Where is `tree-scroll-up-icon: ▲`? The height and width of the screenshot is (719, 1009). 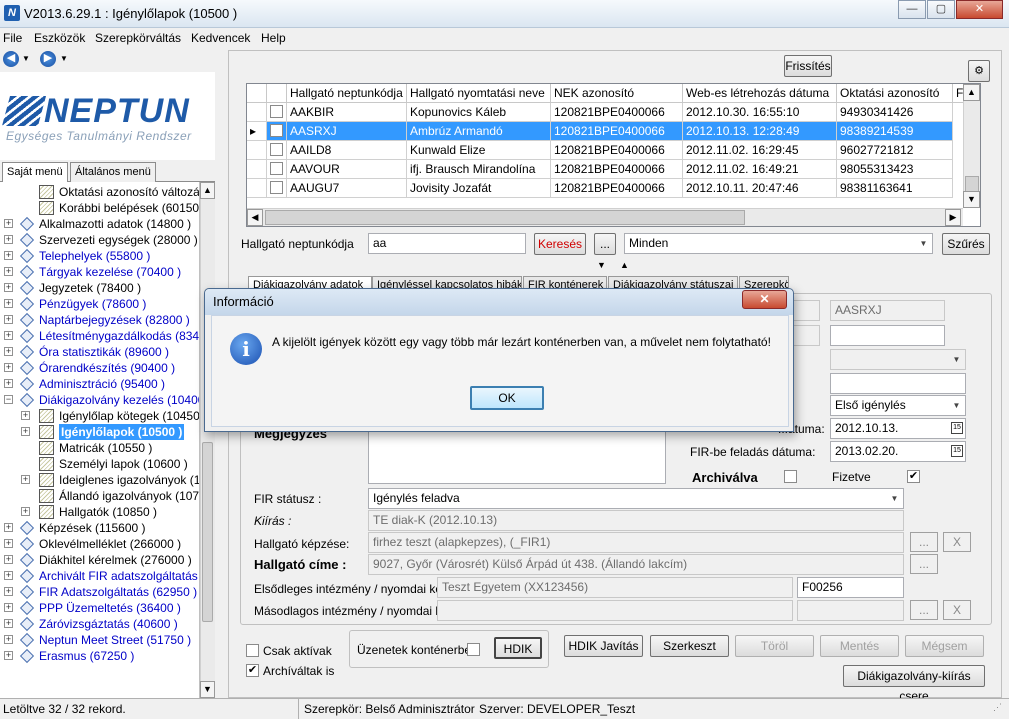
tree-scroll-up-icon: ▲ is located at coordinates (207, 190).